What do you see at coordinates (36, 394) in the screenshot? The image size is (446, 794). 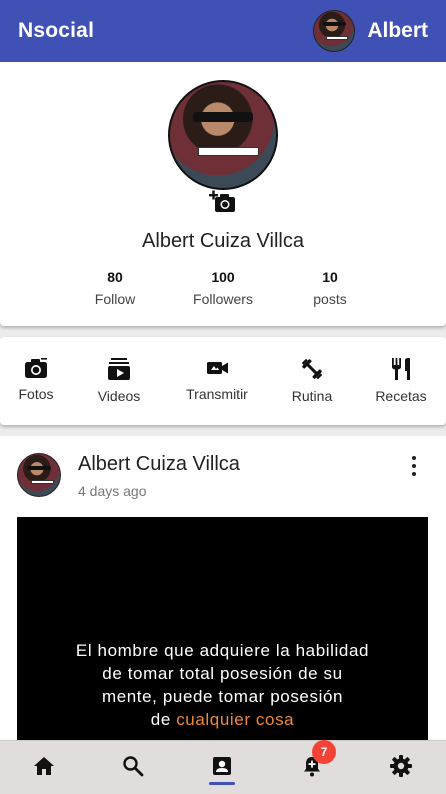 I see `action-label: Fotos` at bounding box center [36, 394].